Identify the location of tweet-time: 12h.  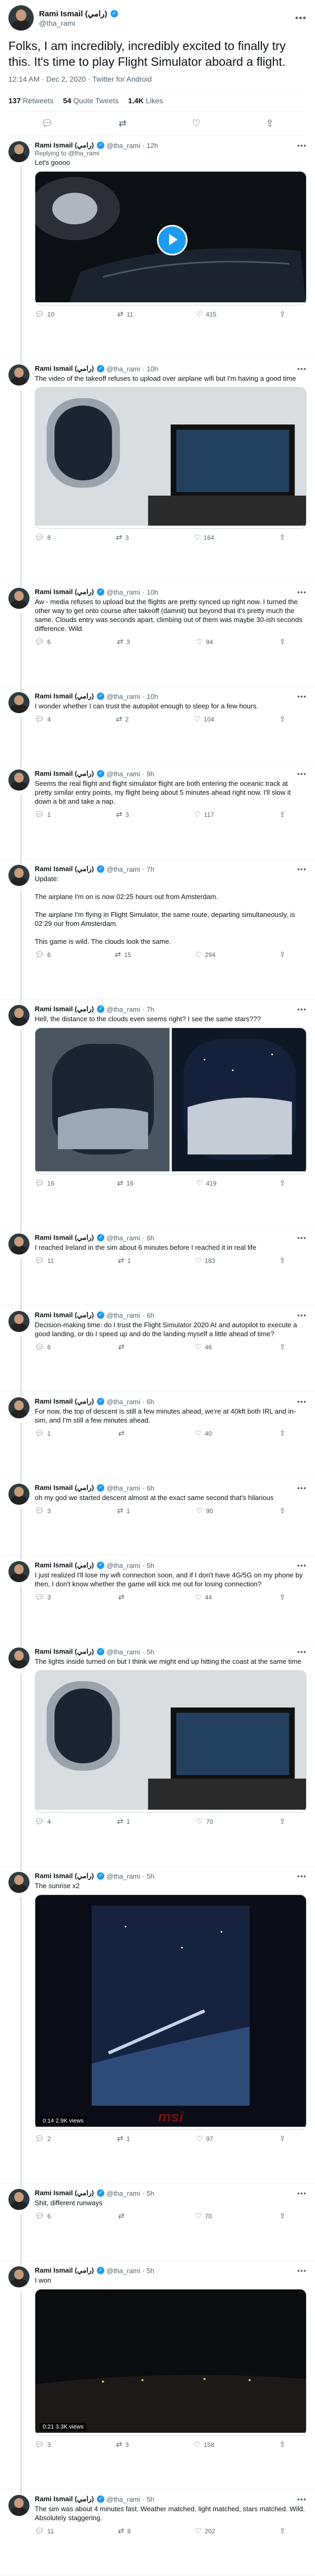
(152, 146).